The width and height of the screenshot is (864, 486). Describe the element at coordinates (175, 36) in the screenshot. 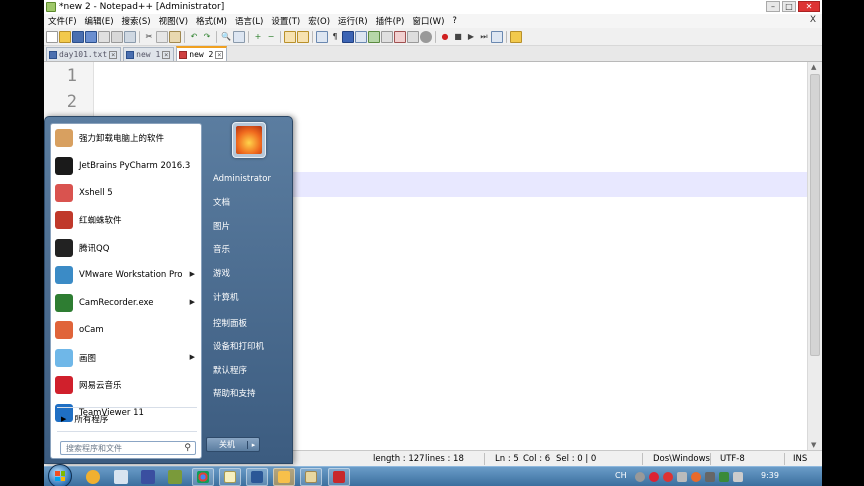

I see `paste-icon` at that location.